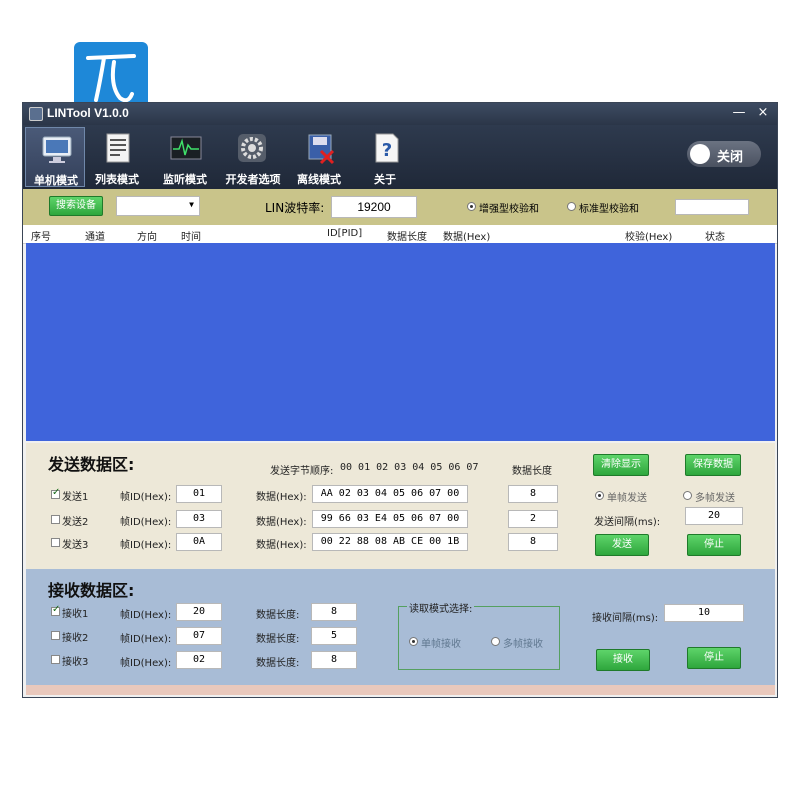 This screenshot has height=800, width=800. I want to click on help-icon: ?, so click(387, 148).